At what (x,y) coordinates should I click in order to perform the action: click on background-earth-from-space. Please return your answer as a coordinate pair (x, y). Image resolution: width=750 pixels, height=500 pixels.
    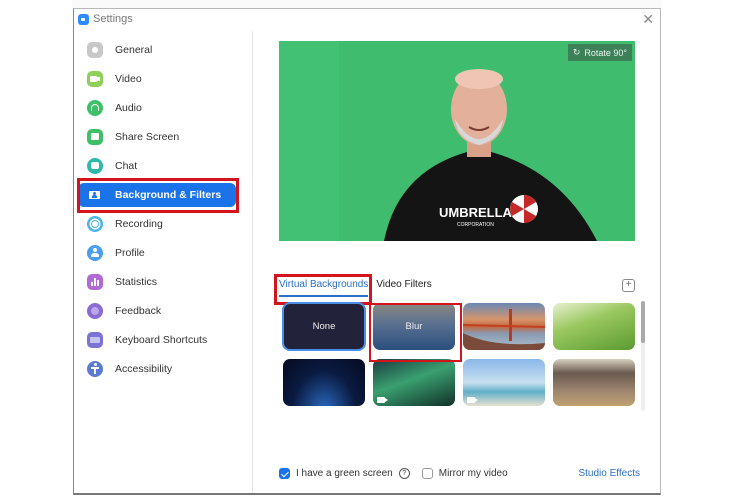
    Looking at the image, I should click on (324, 382).